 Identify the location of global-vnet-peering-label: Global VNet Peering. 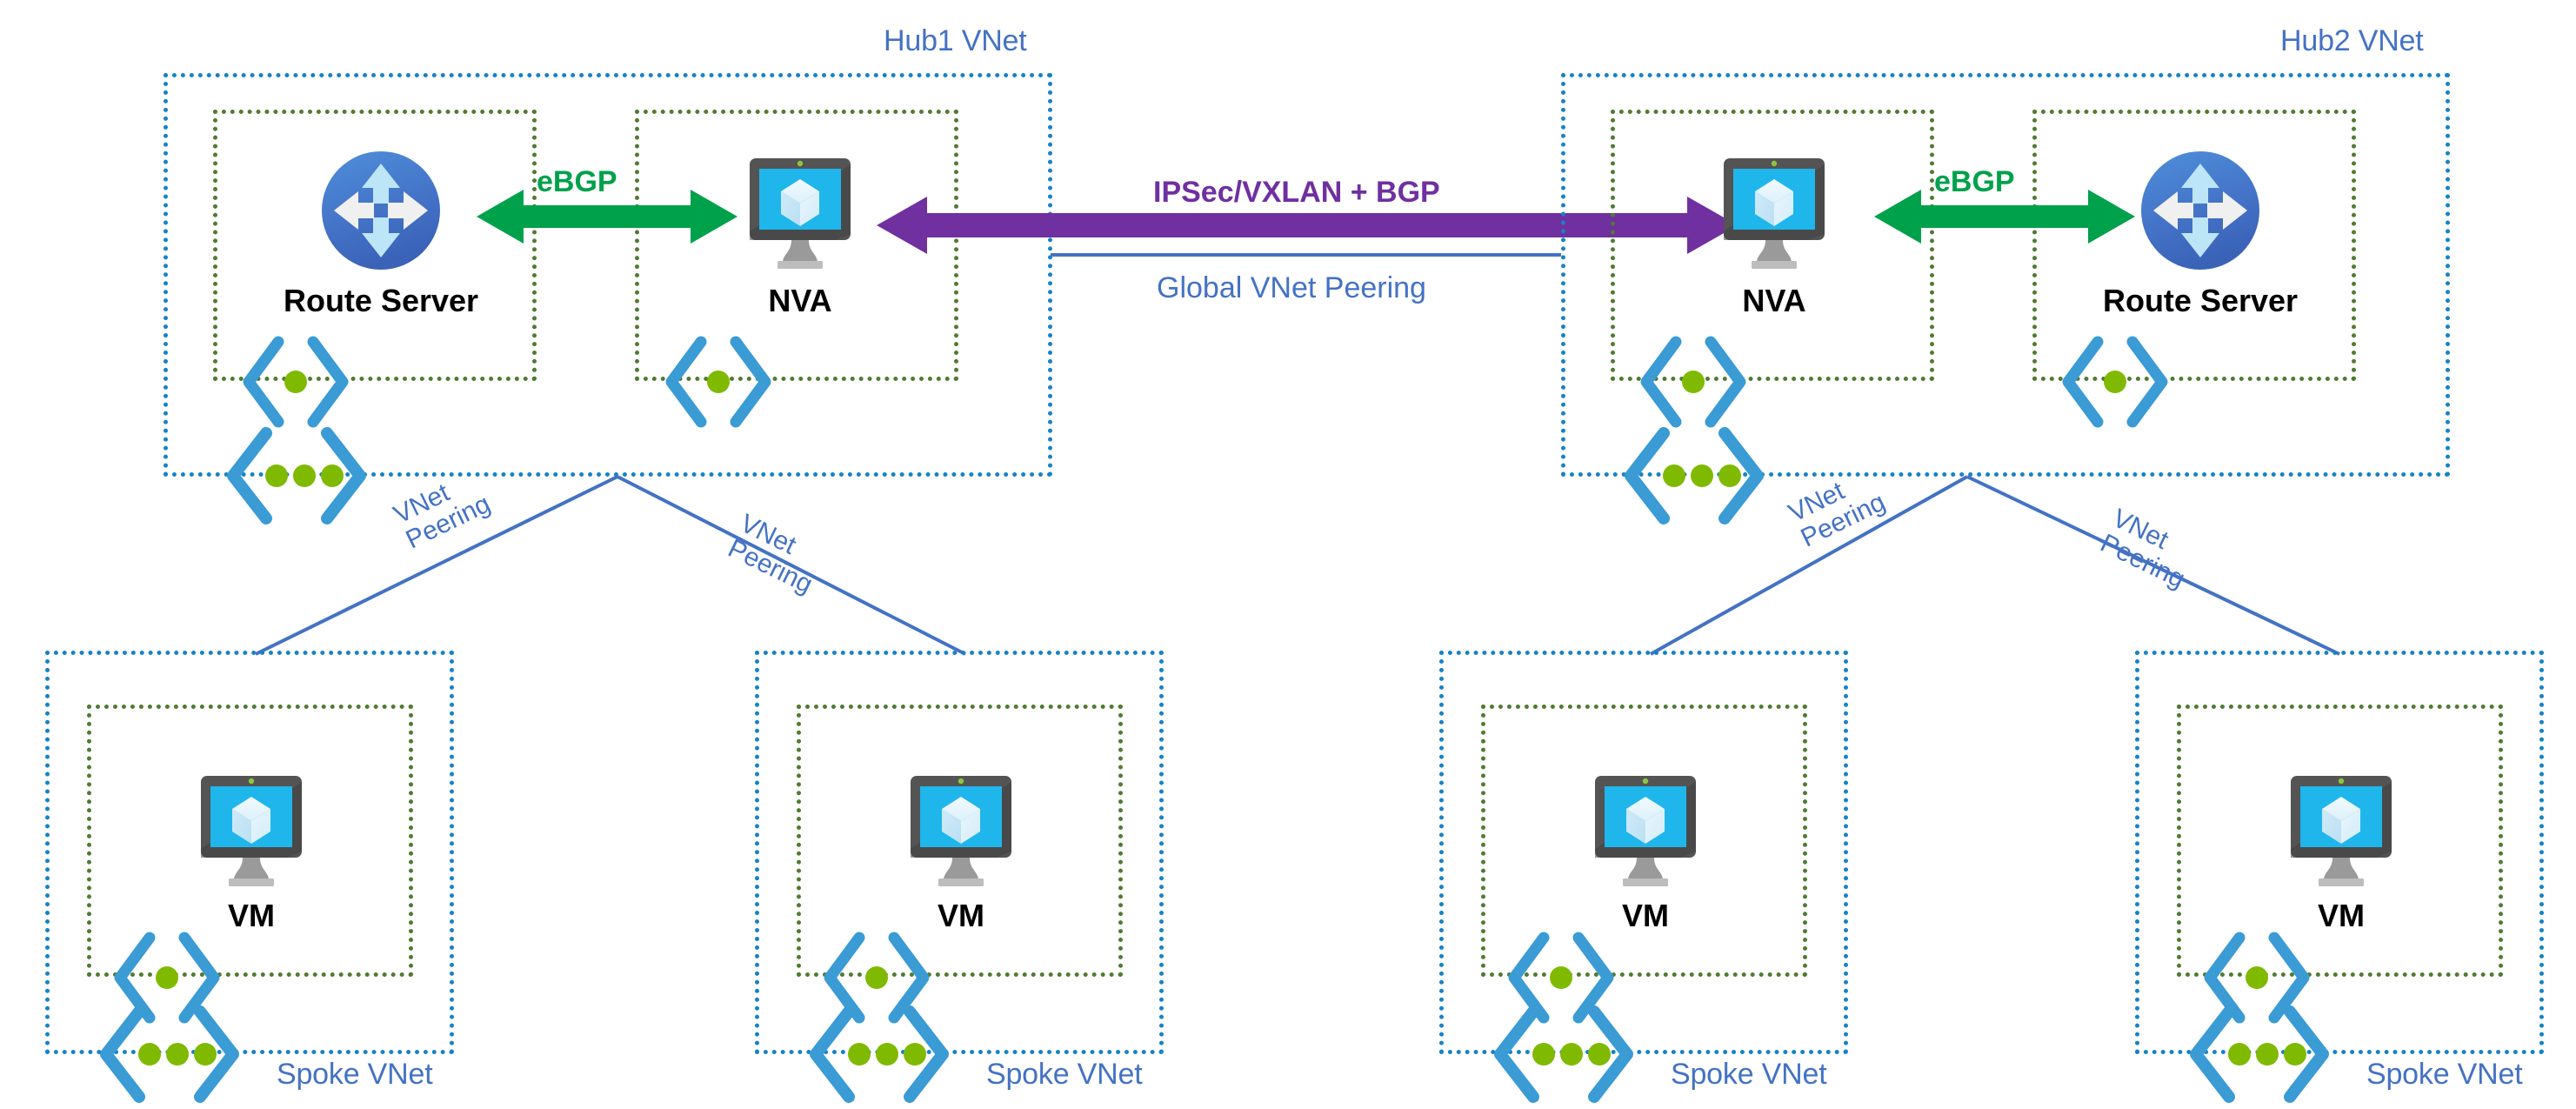
(1291, 287).